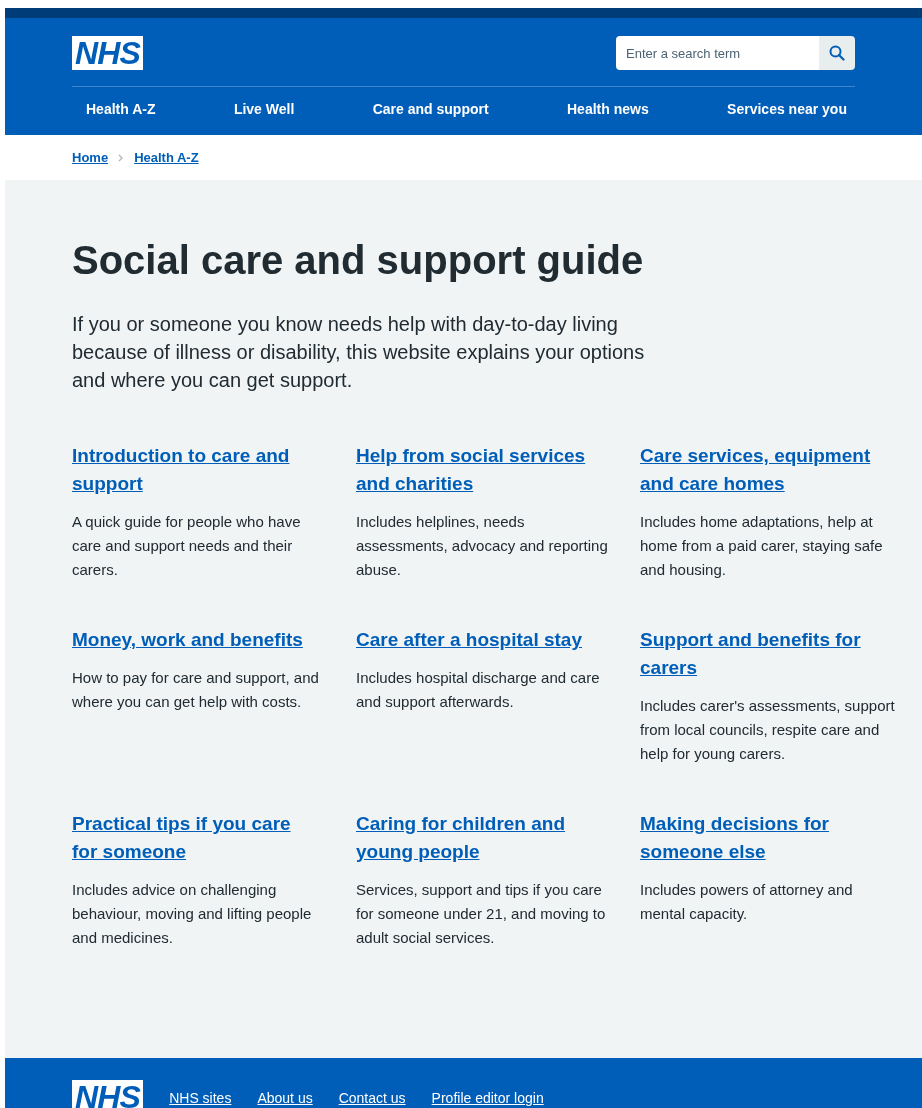 This screenshot has width=922, height=1108. I want to click on card-title-link: Care services, equipment and care homes, so click(762, 470).